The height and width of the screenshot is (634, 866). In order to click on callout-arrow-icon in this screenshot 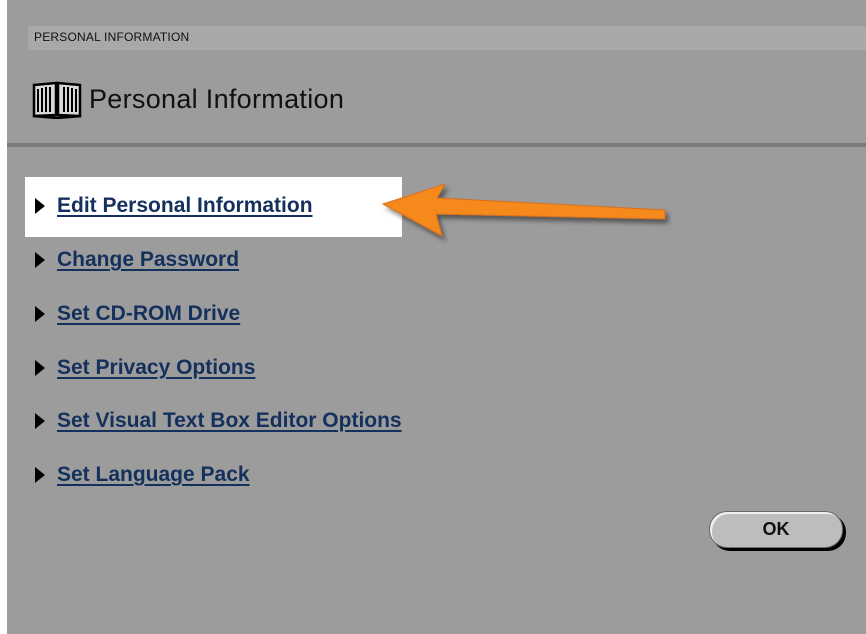, I will do `click(523, 210)`.